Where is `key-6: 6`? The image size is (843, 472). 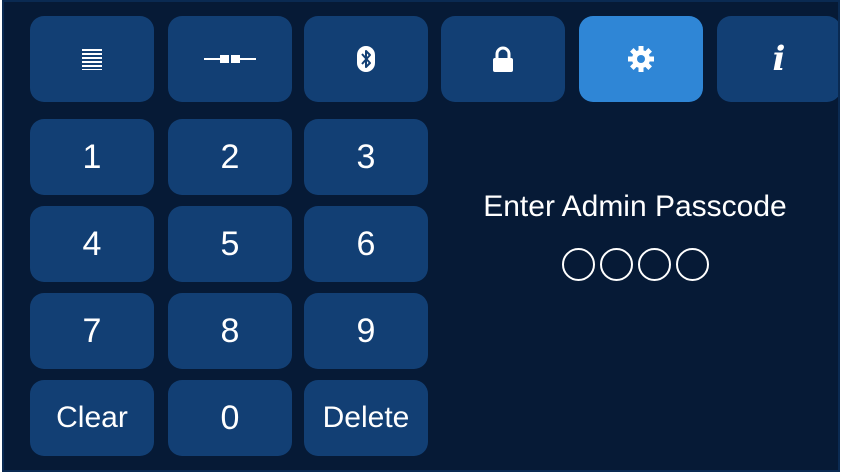 key-6: 6 is located at coordinates (366, 244).